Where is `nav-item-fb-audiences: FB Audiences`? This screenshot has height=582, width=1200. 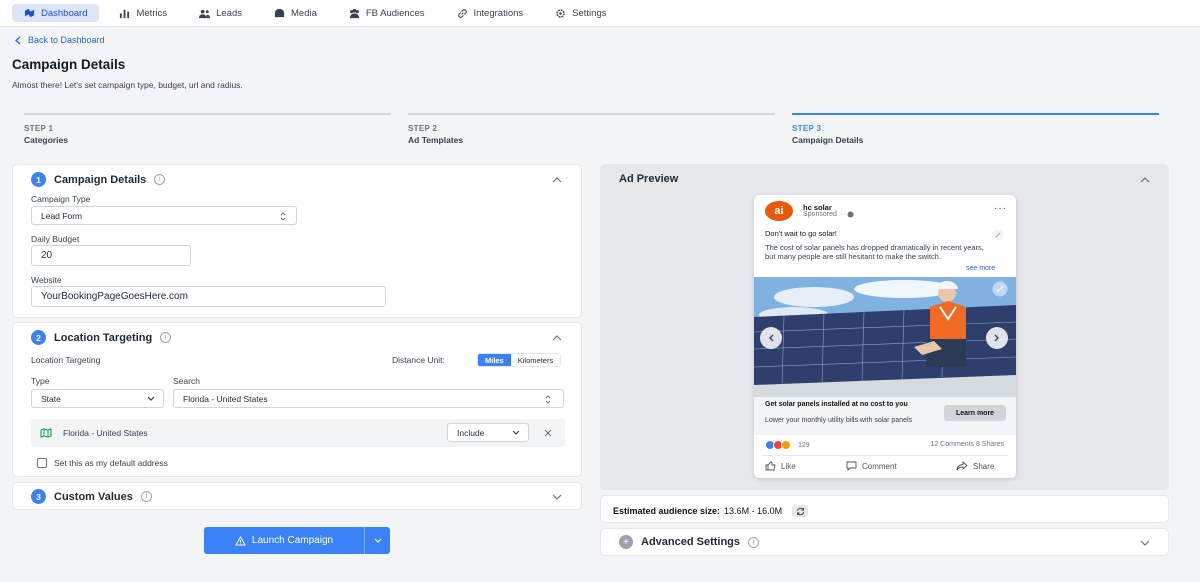
nav-item-fb-audiences: FB Audiences is located at coordinates (387, 13).